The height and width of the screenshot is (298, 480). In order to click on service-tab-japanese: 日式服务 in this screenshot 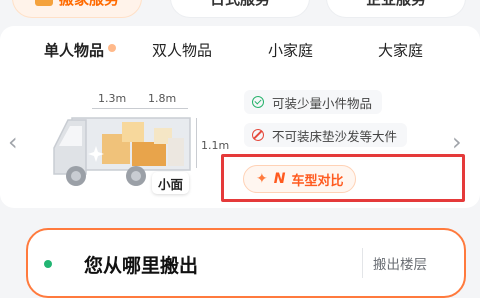, I will do `click(240, 9)`.